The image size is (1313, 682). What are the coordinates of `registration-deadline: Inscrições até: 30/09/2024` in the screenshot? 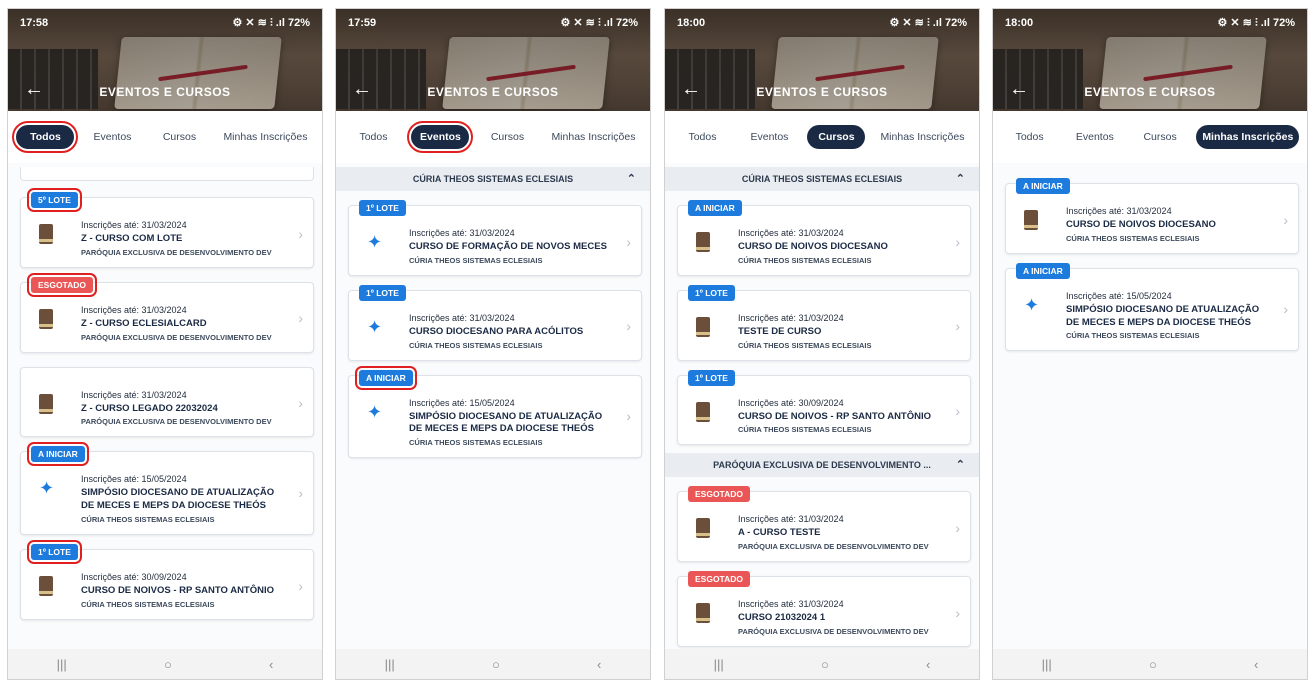 It's located at (134, 577).